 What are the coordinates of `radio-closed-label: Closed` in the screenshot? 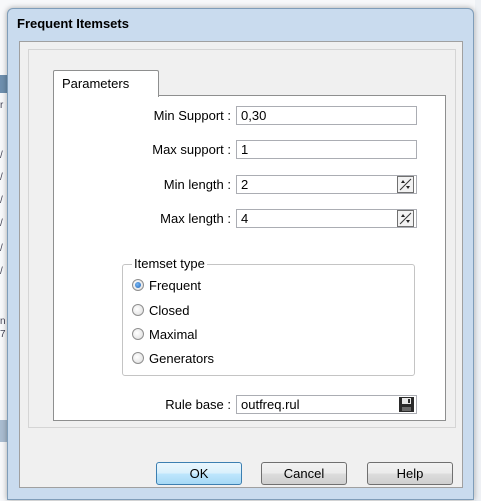 It's located at (169, 310).